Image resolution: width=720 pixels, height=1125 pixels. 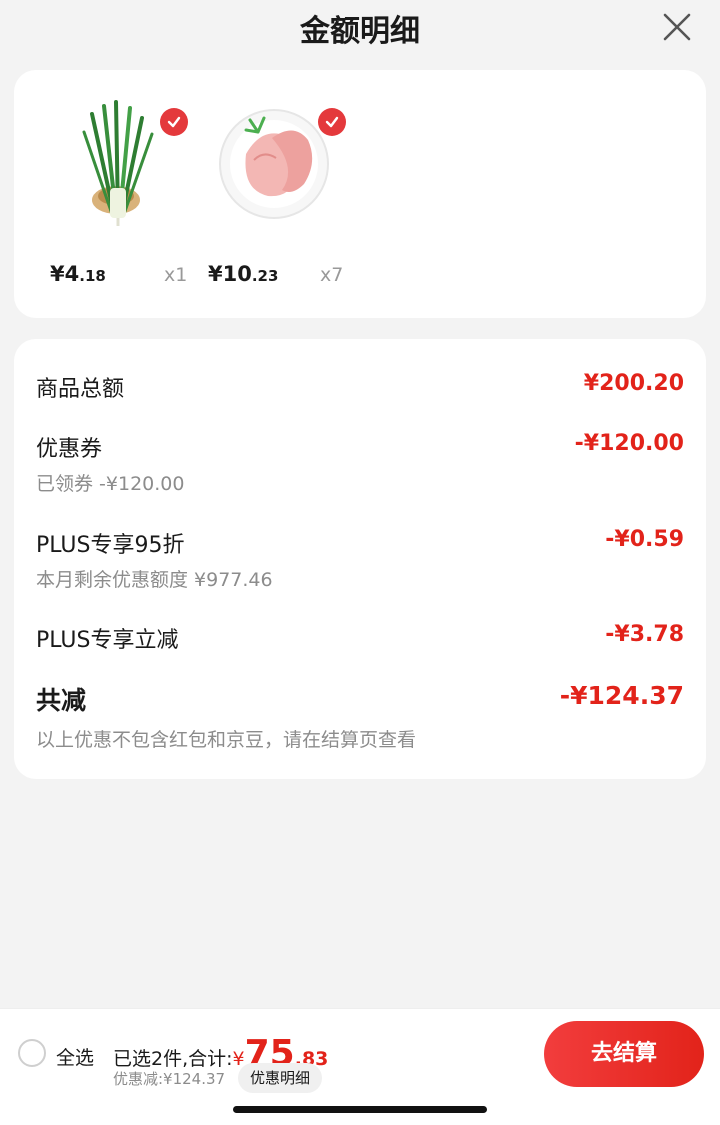 What do you see at coordinates (332, 275) in the screenshot?
I see `product-qty: x7` at bounding box center [332, 275].